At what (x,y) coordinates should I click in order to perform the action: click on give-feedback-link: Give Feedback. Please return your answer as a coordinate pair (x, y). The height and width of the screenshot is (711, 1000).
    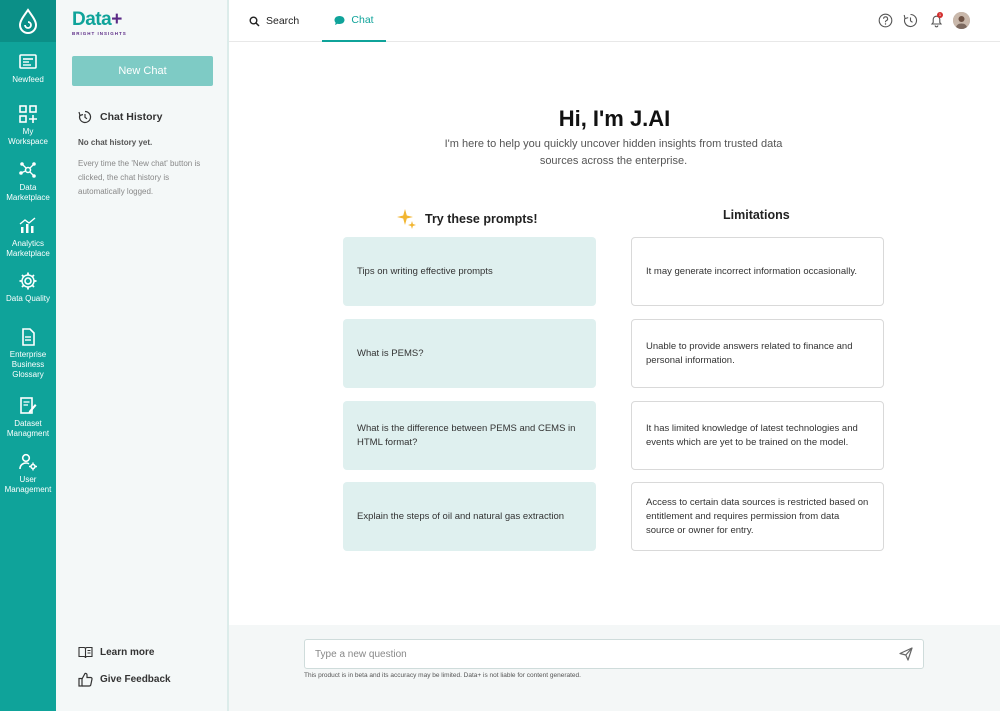
    Looking at the image, I should click on (124, 679).